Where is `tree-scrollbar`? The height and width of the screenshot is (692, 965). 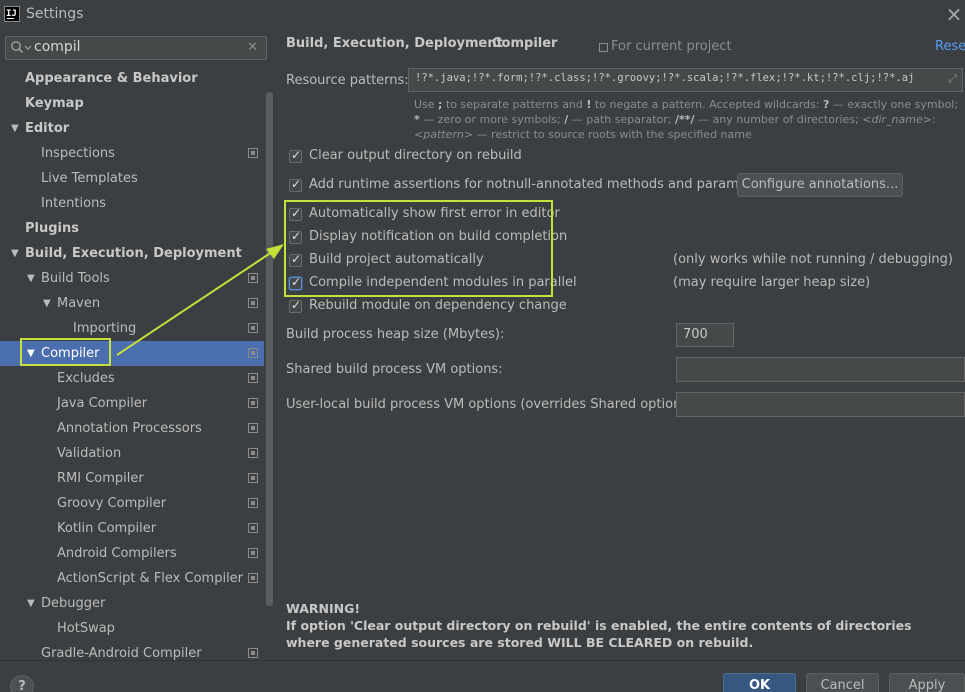
tree-scrollbar is located at coordinates (269, 349).